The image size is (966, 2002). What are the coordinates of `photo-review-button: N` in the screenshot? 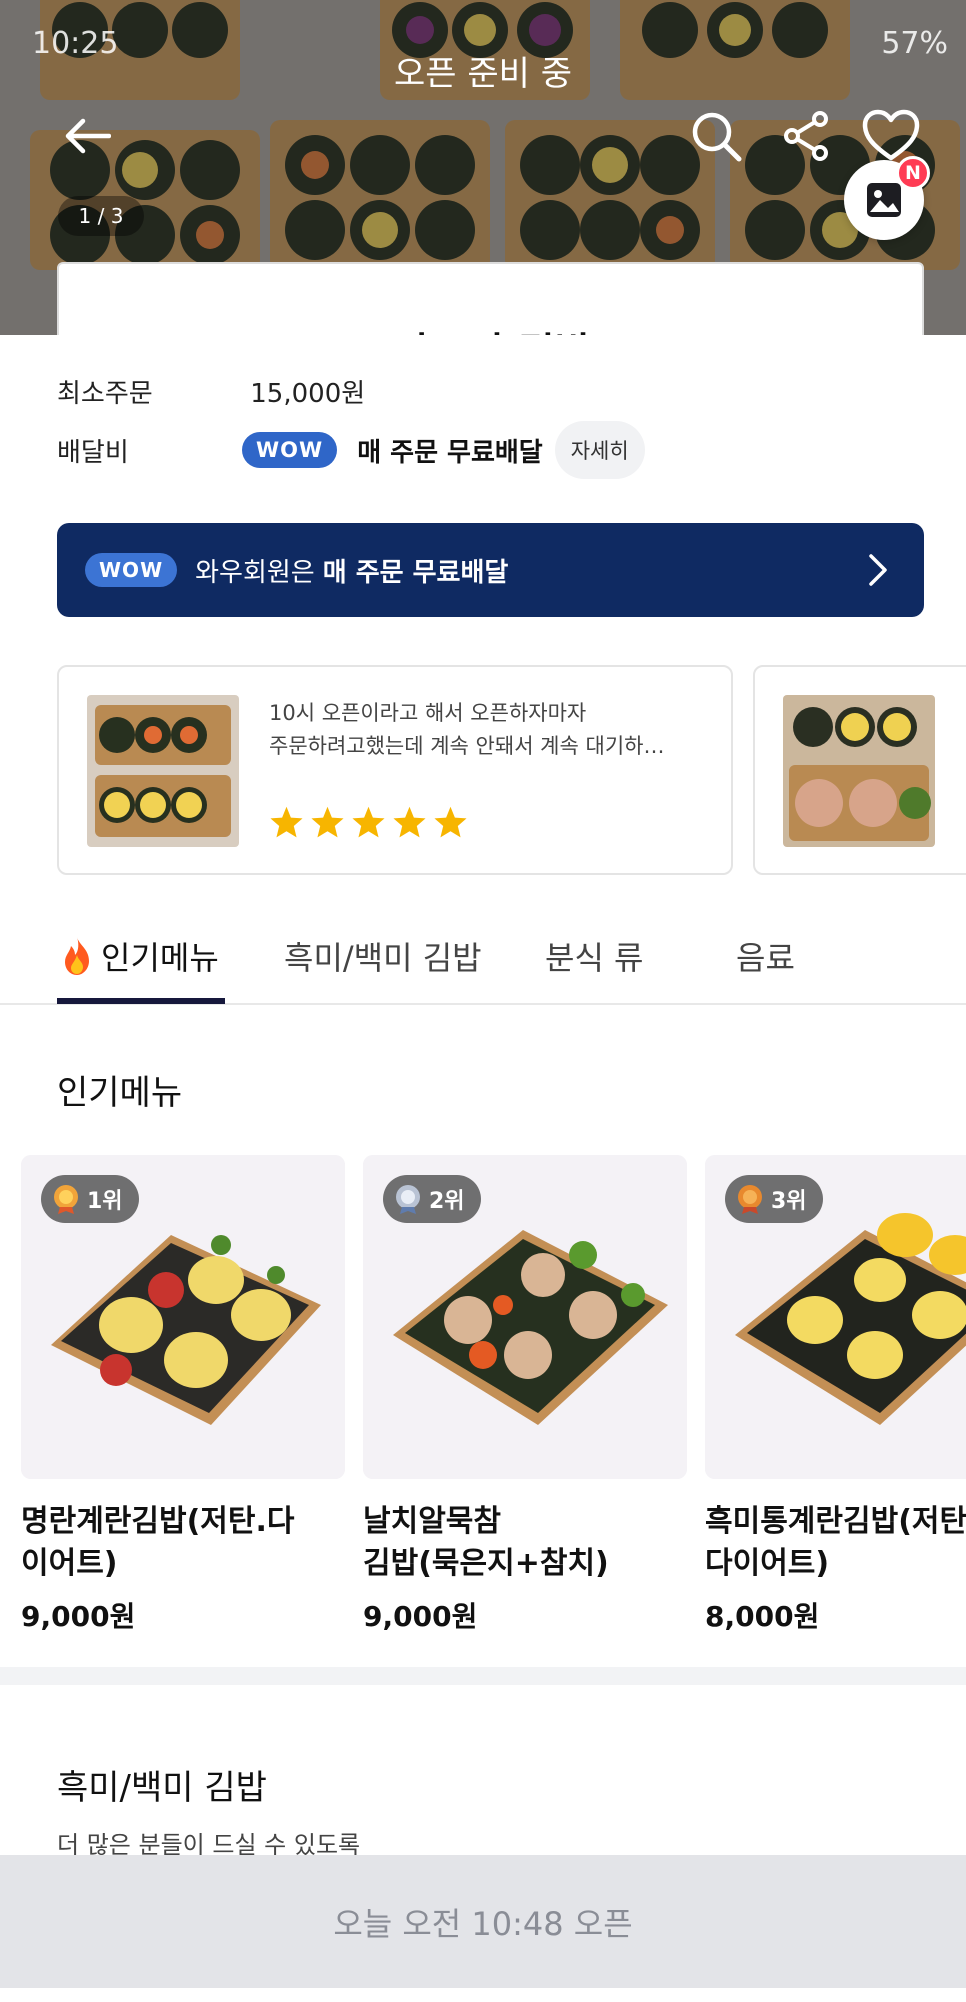 It's located at (887, 198).